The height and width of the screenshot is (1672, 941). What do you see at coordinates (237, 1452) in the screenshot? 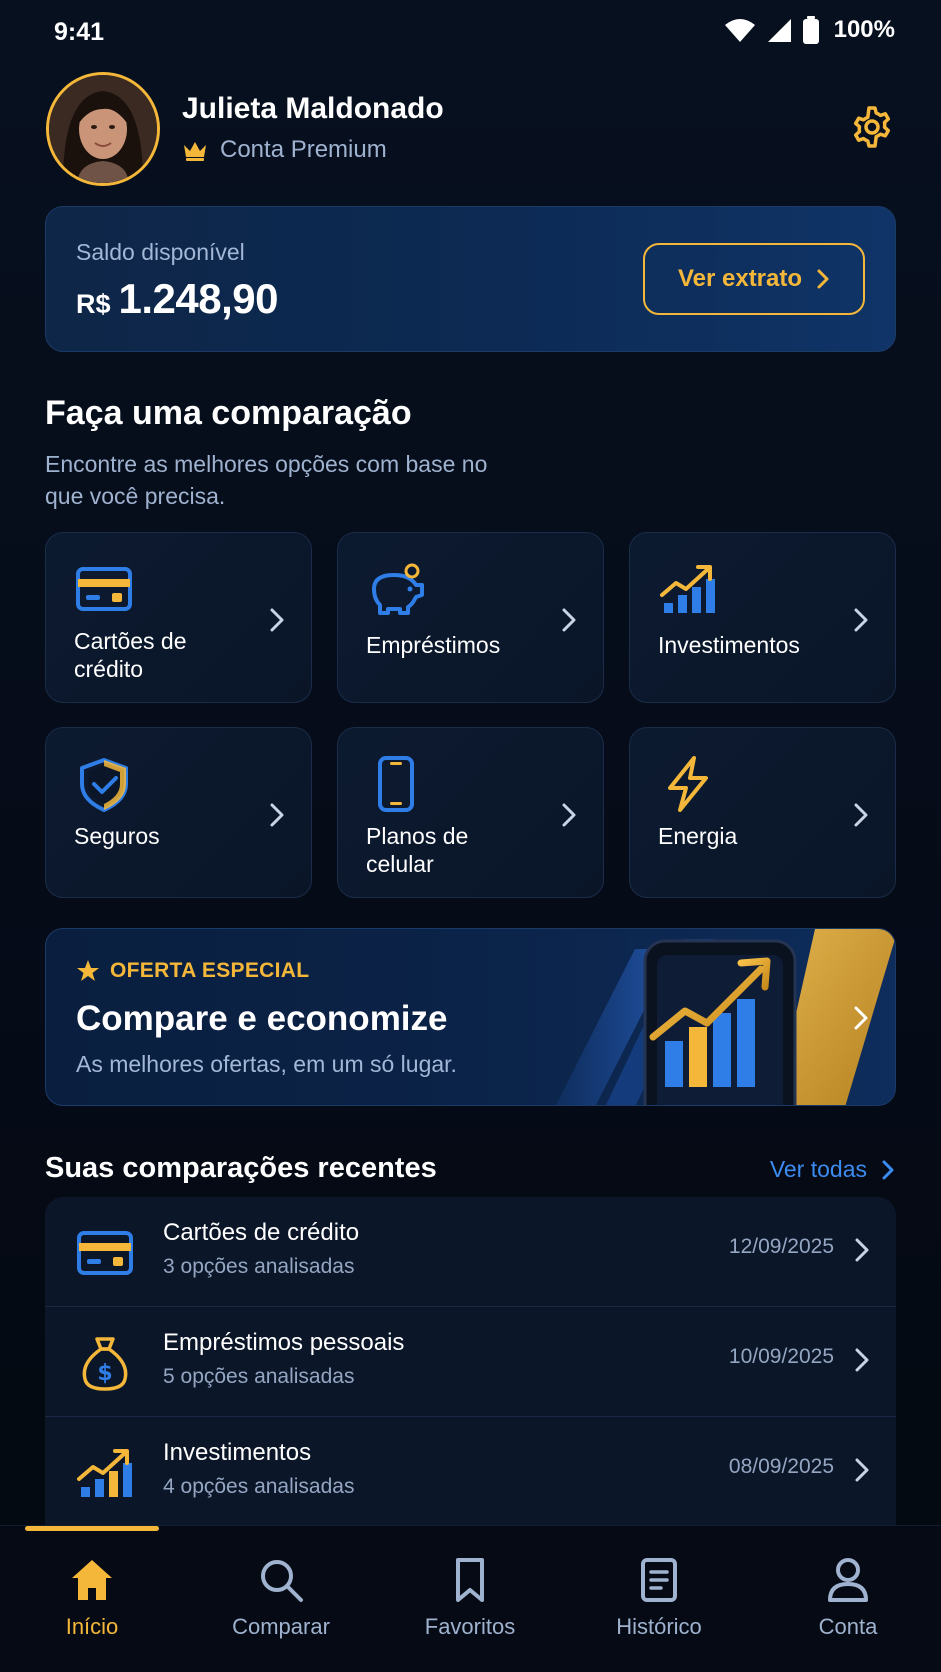
I see `recent-item-name: Investimentos` at bounding box center [237, 1452].